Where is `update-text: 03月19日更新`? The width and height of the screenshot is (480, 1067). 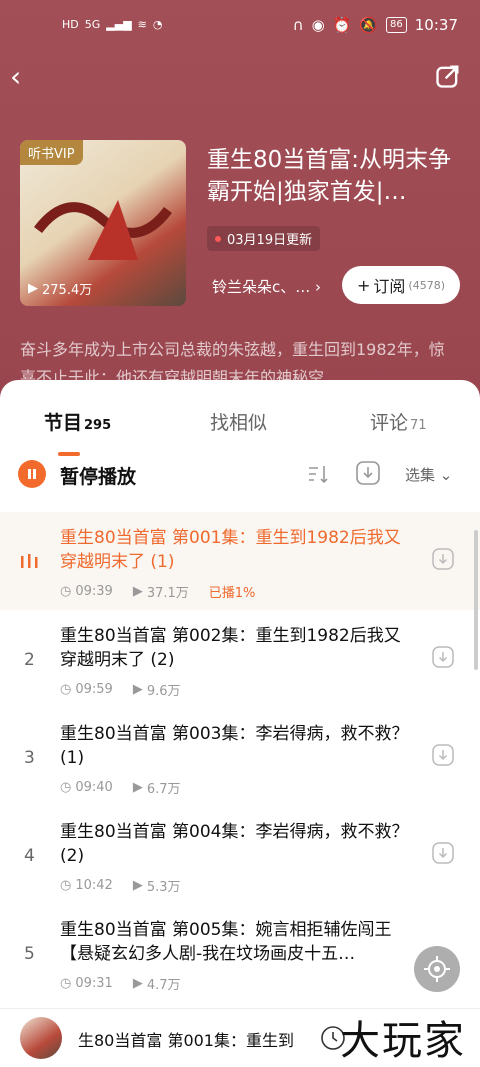 update-text: 03月19日更新 is located at coordinates (270, 240).